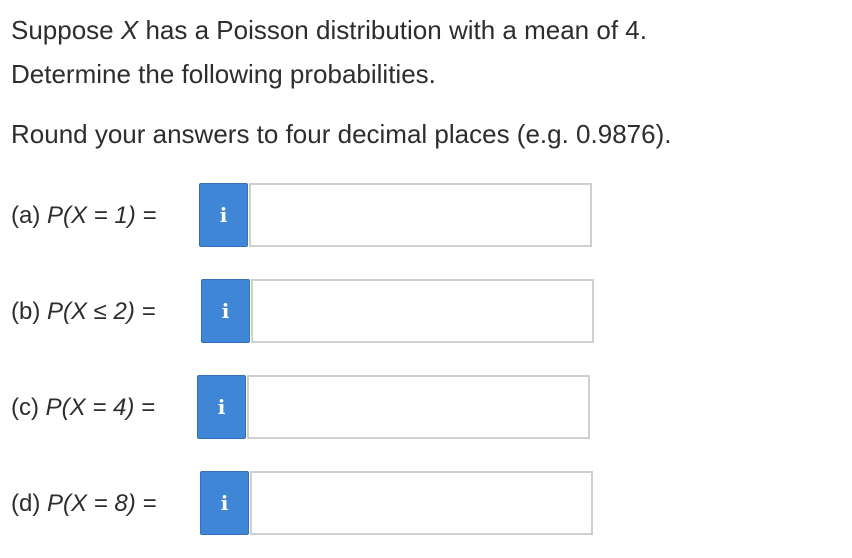 The image size is (852, 558). What do you see at coordinates (418, 407) in the screenshot?
I see `part-c-answer-input` at bounding box center [418, 407].